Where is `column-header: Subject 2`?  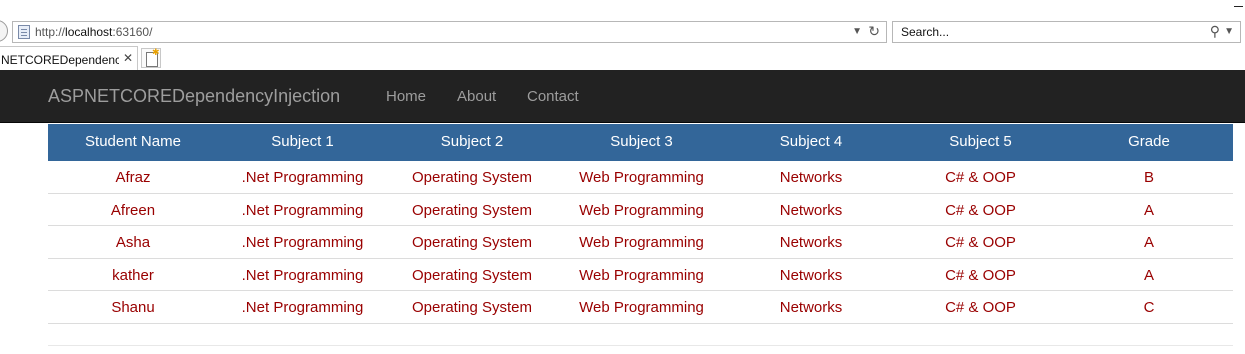 column-header: Subject 2 is located at coordinates (472, 141).